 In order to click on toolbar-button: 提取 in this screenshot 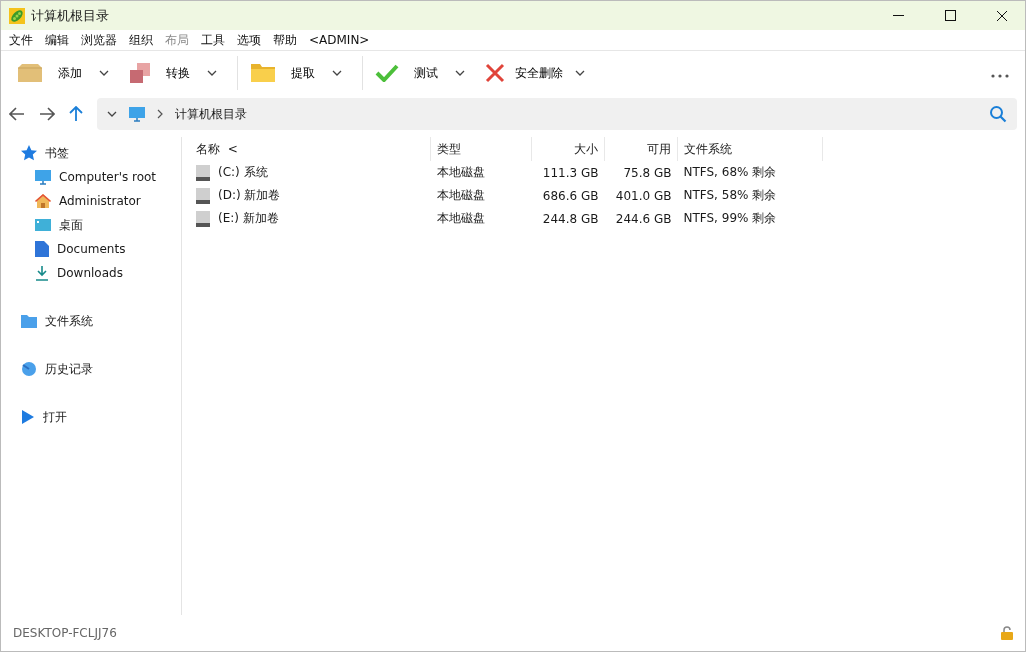, I will do `click(285, 73)`.